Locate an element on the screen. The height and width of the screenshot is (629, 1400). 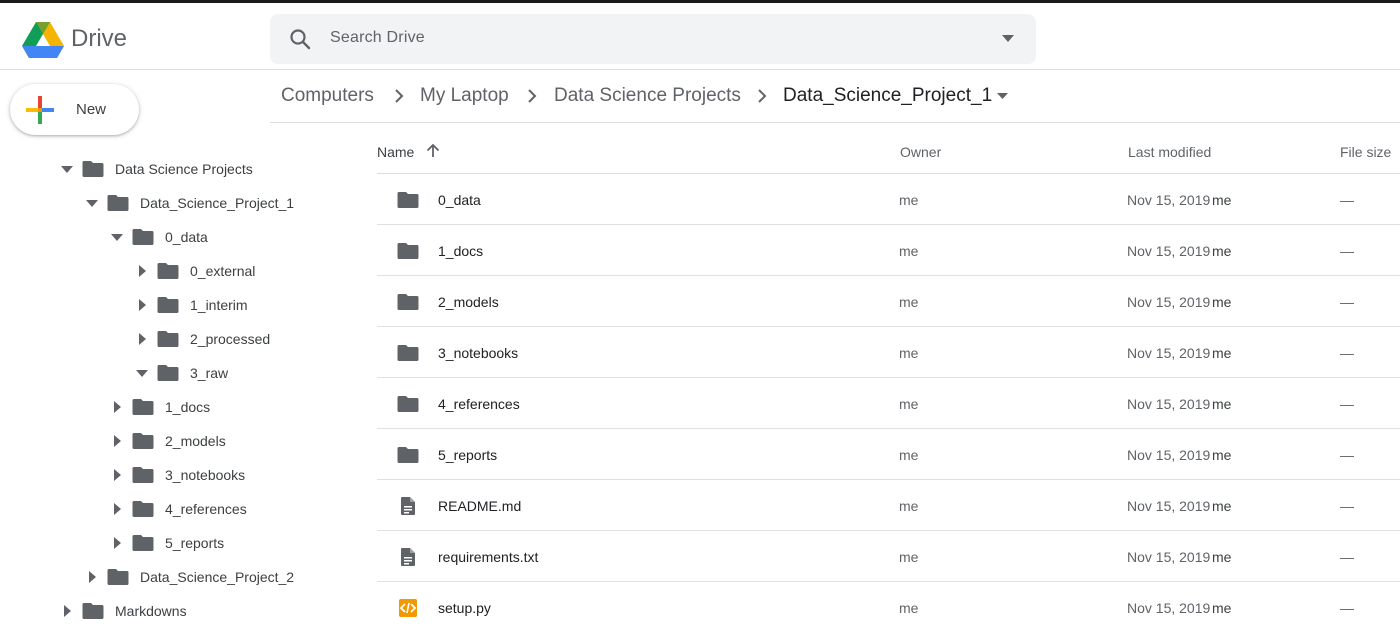
breadcrumb-item-computers: Computers is located at coordinates (327, 96).